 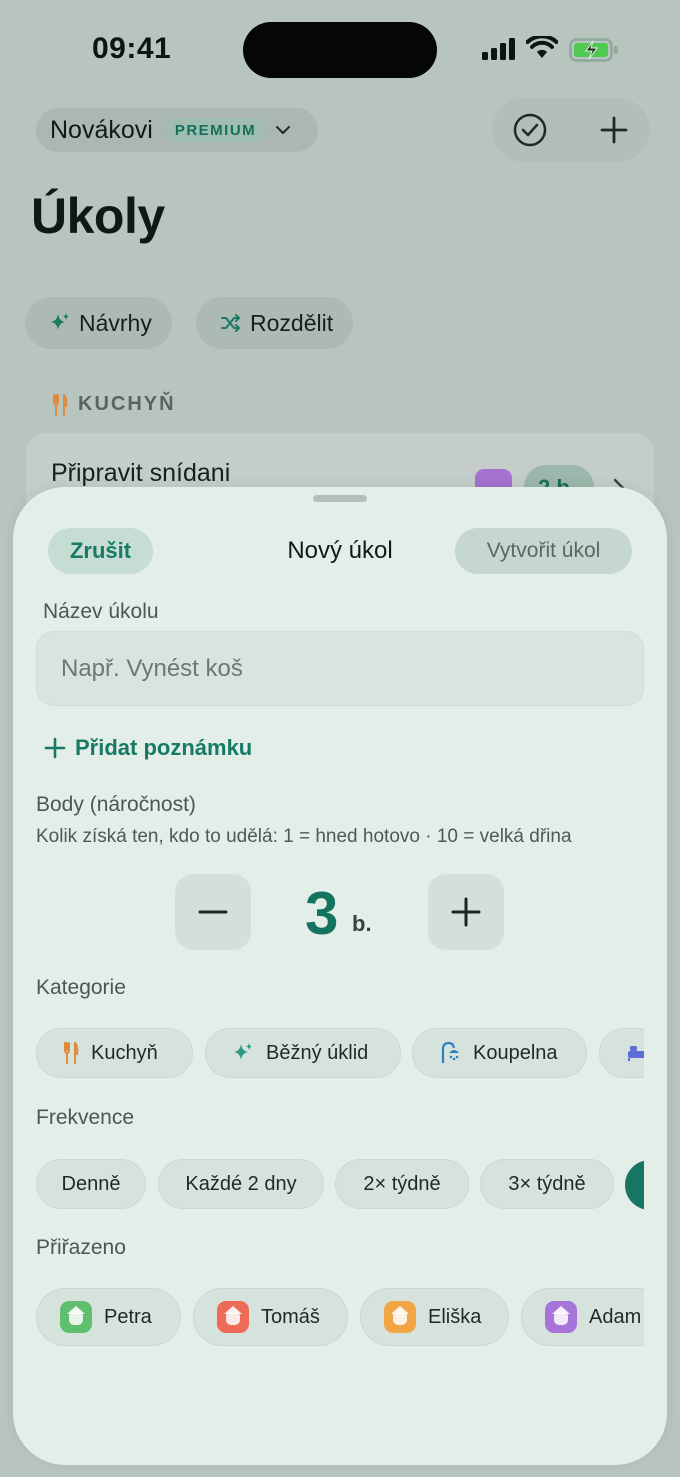 I want to click on frequency-chip-daily: Denně, so click(x=91, y=1184).